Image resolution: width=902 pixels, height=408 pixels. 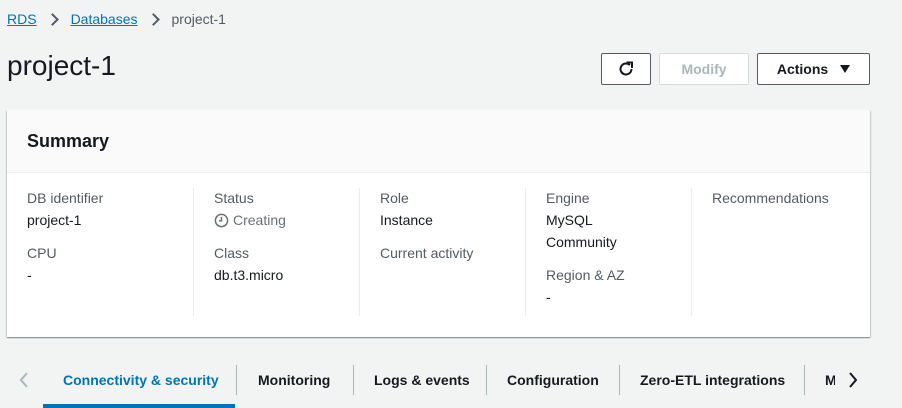 What do you see at coordinates (42, 253) in the screenshot?
I see `cpu-label: CPU` at bounding box center [42, 253].